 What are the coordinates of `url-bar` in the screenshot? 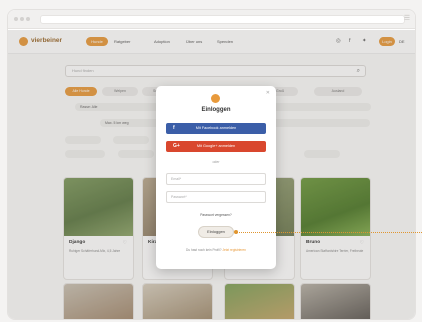 It's located at (222, 19).